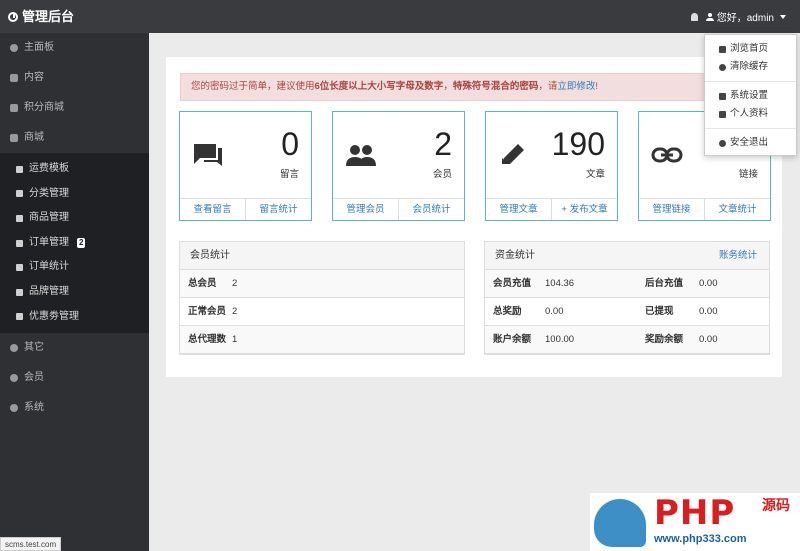 This screenshot has width=800, height=551. What do you see at coordinates (548, 86) in the screenshot?
I see `alert-text: ，请` at bounding box center [548, 86].